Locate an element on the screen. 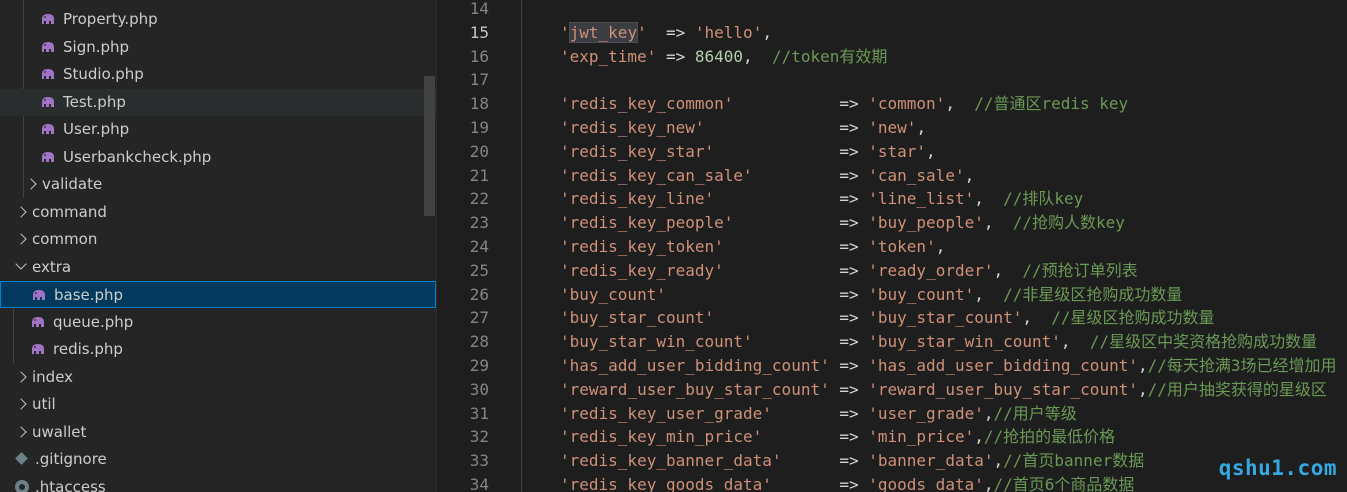 Image resolution: width=1347 pixels, height=492 pixels. code-content: 'buy_count' => 'buy_count', //非星级区抢购成功数量 is located at coordinates (871, 295).